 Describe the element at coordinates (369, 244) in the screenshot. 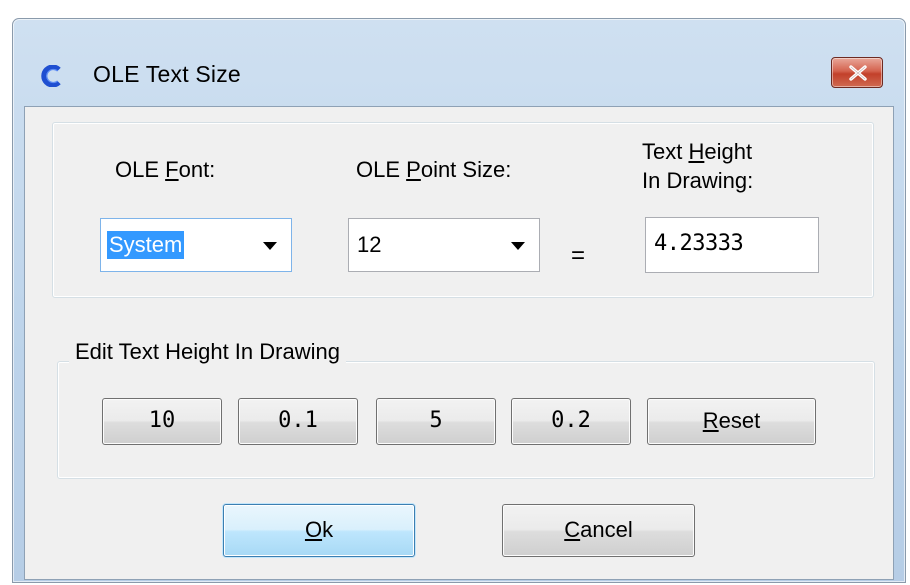

I see `ole-point-size-value: 12` at that location.